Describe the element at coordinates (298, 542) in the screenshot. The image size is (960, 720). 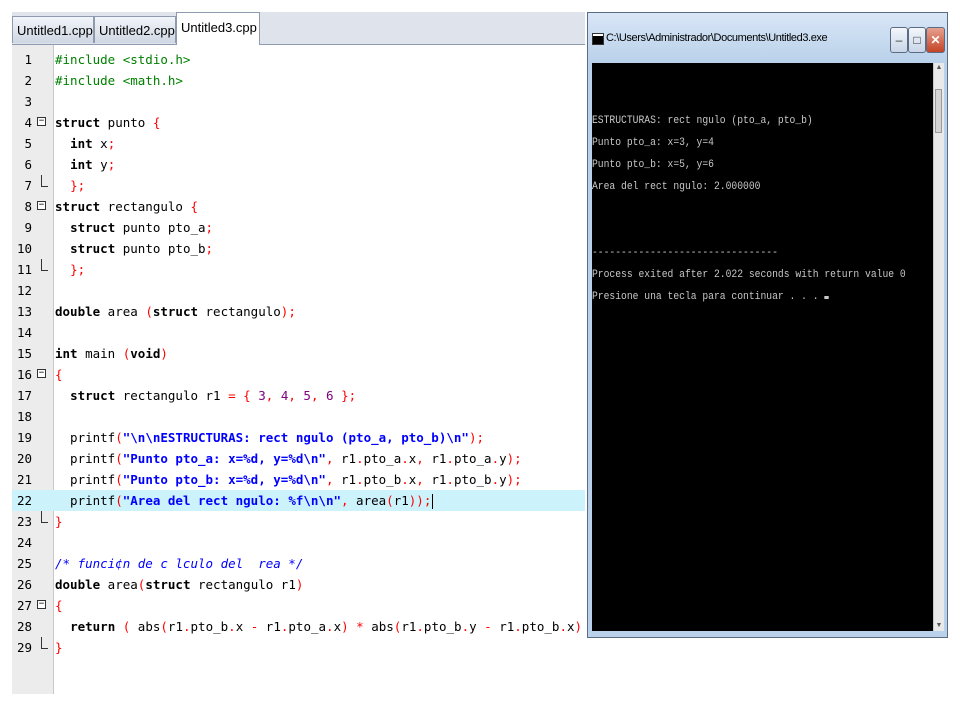
I see `code-line: 24` at that location.